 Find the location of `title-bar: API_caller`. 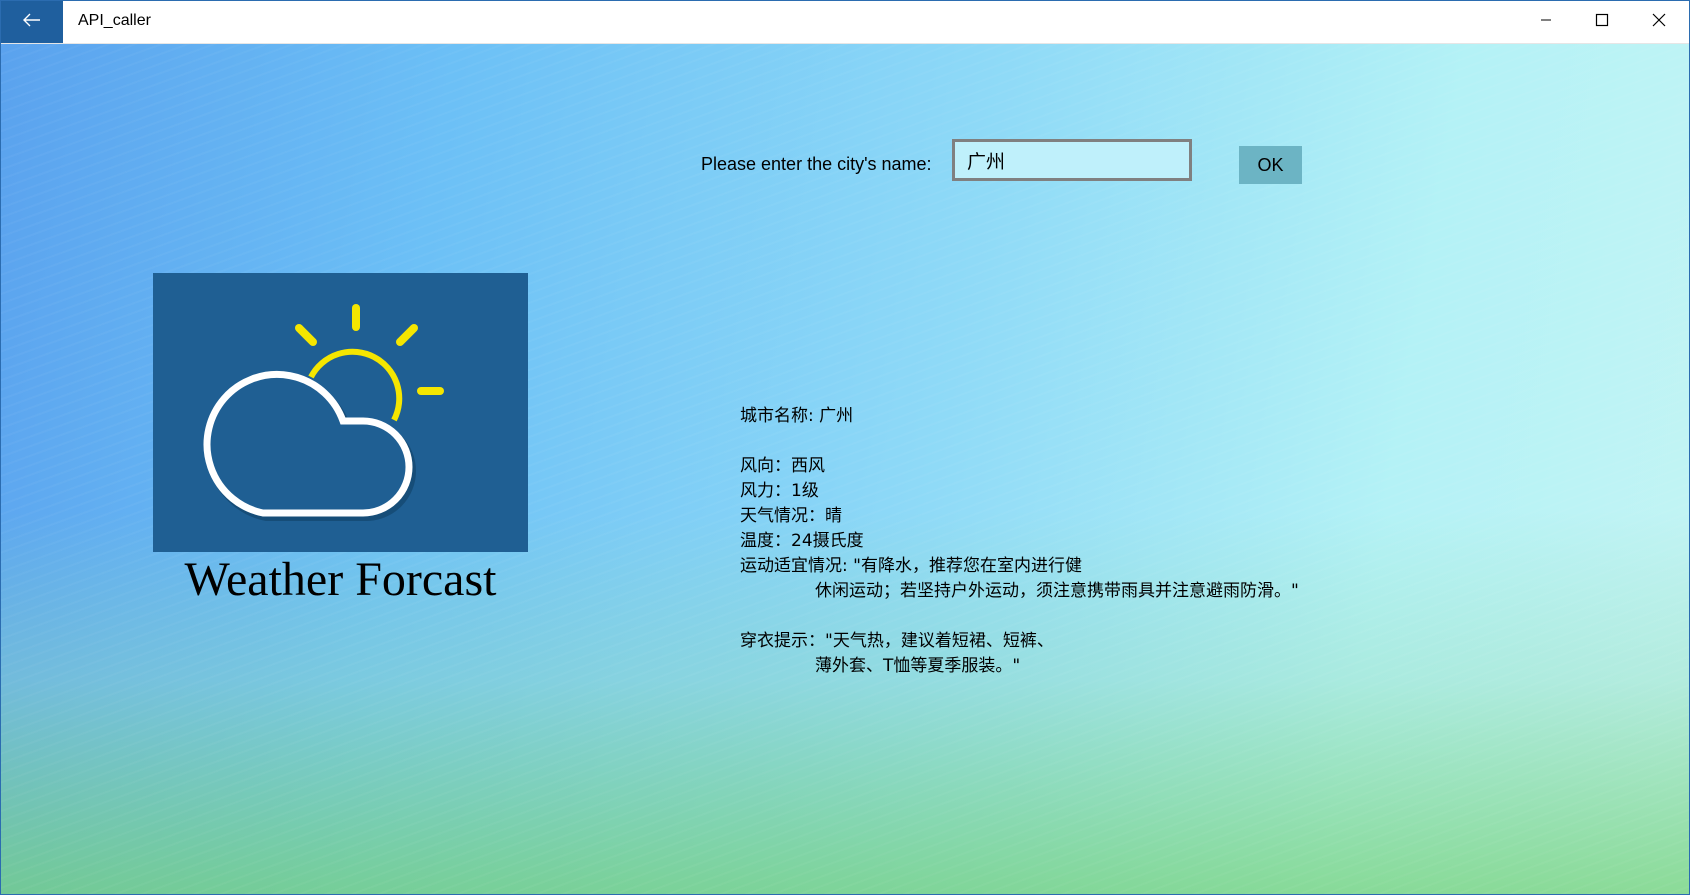

title-bar: API_caller is located at coordinates (845, 22).